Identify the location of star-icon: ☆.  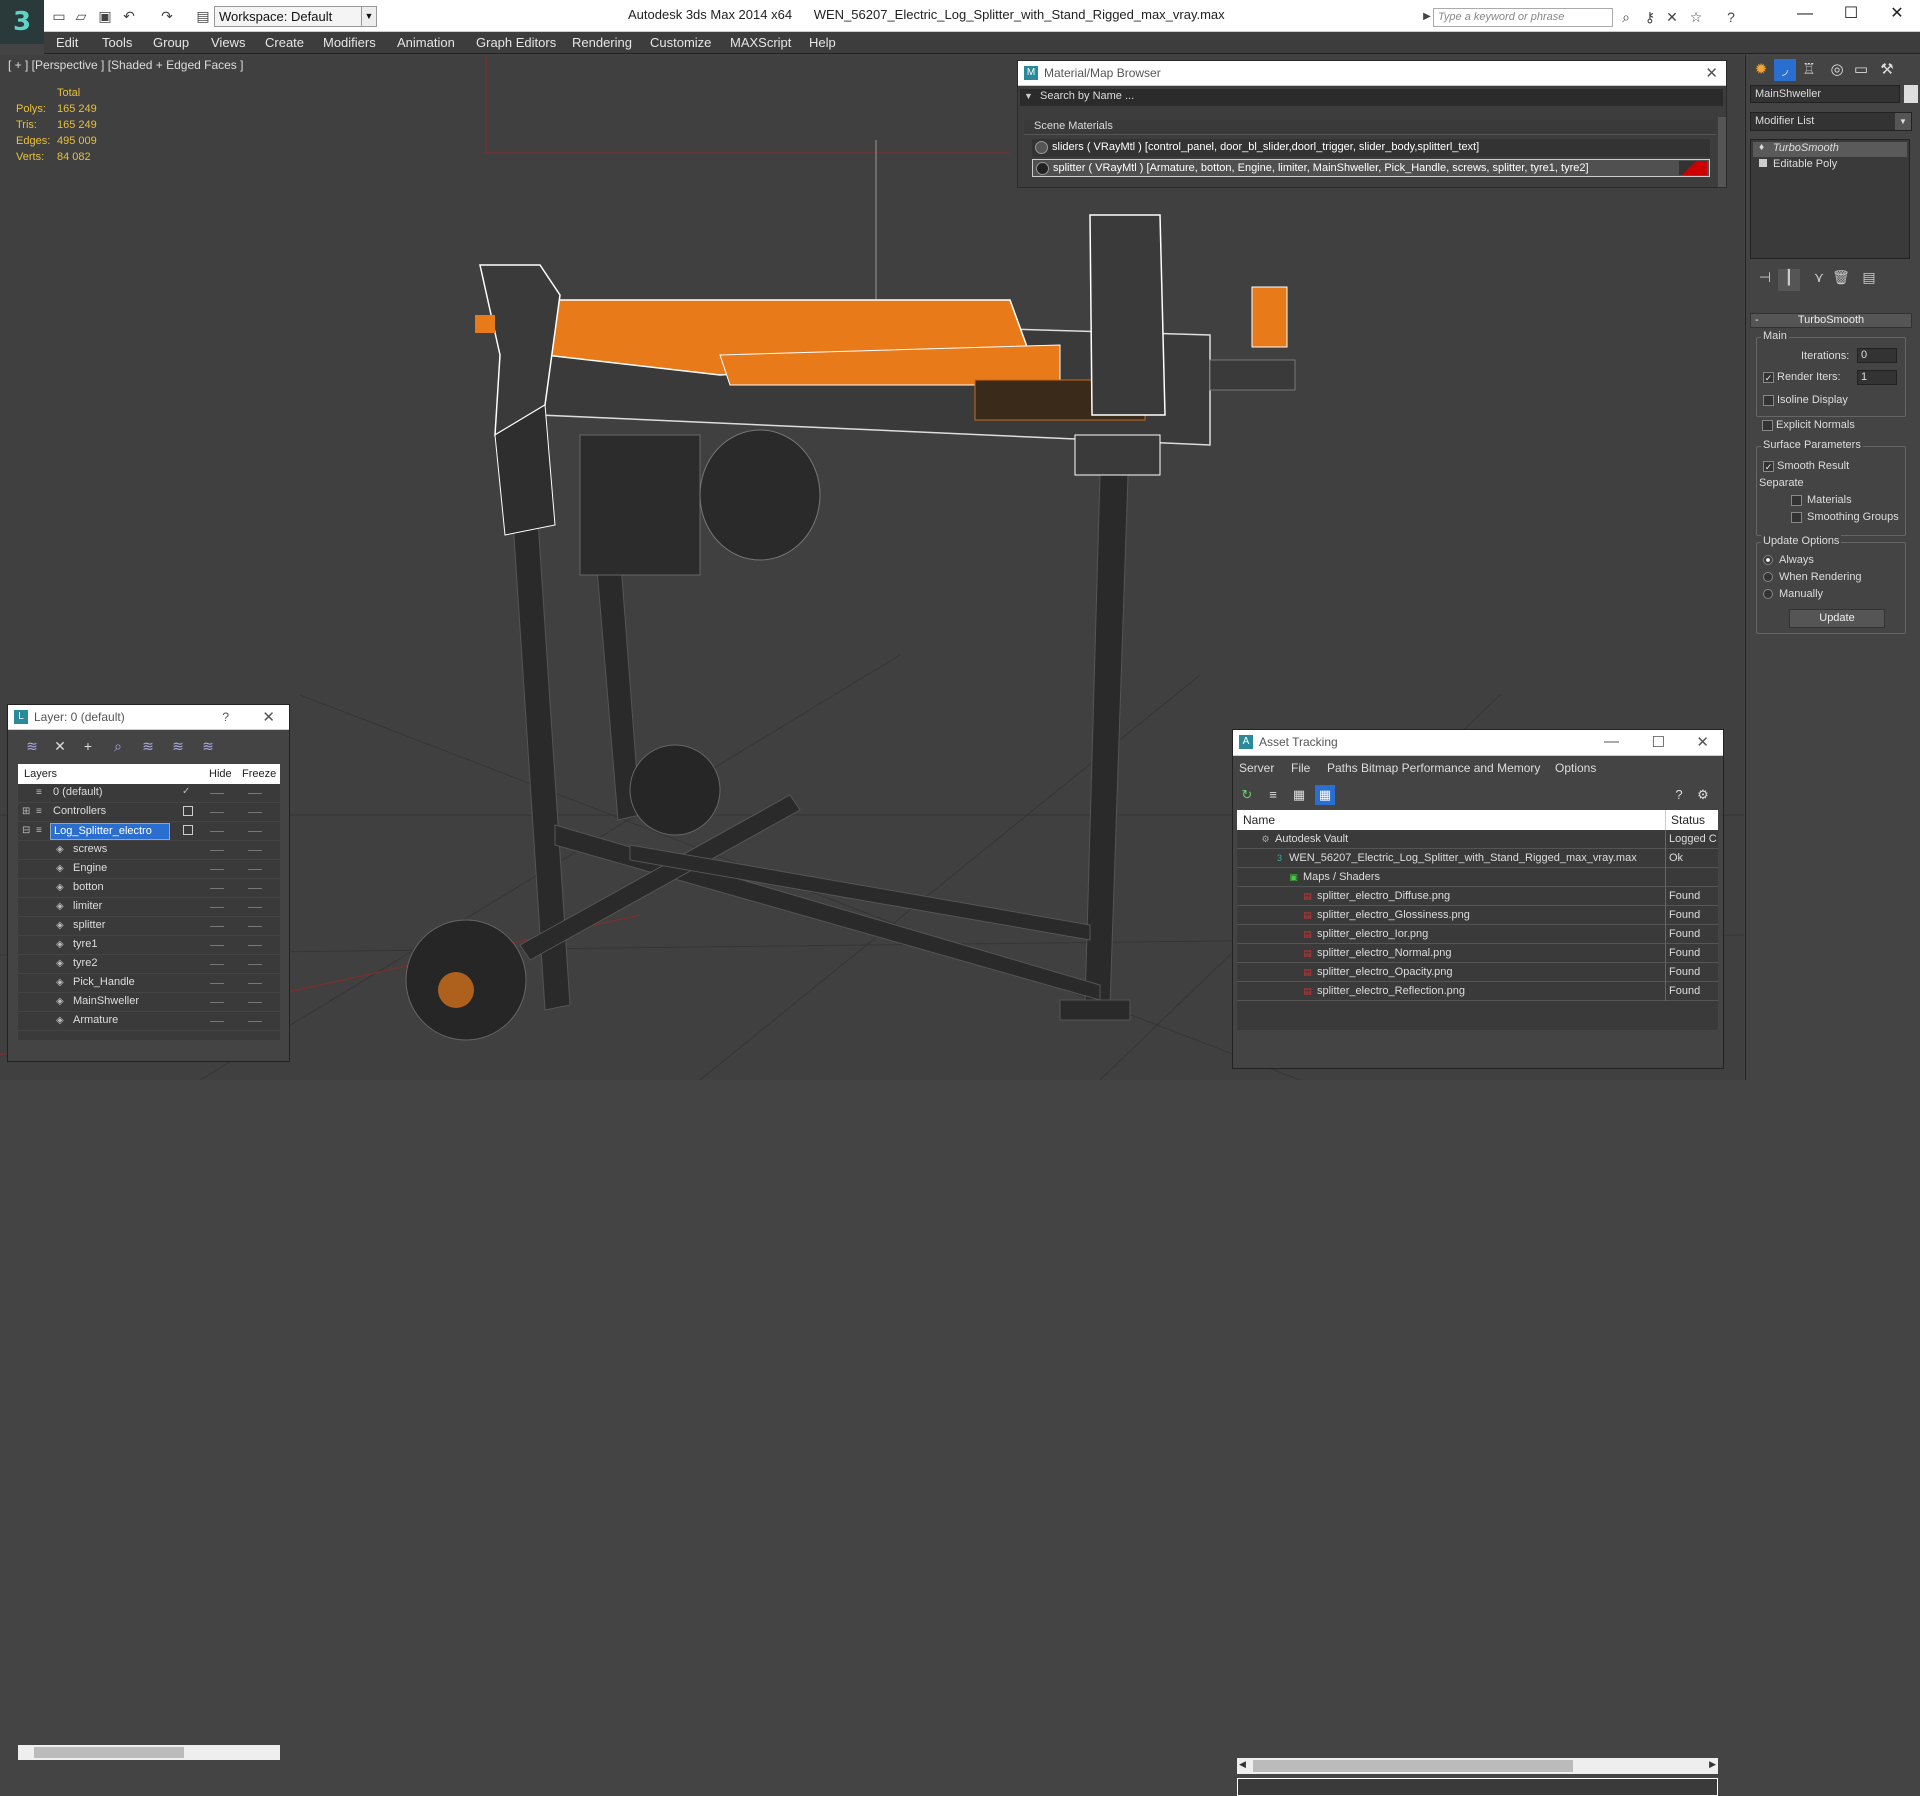
(1696, 17).